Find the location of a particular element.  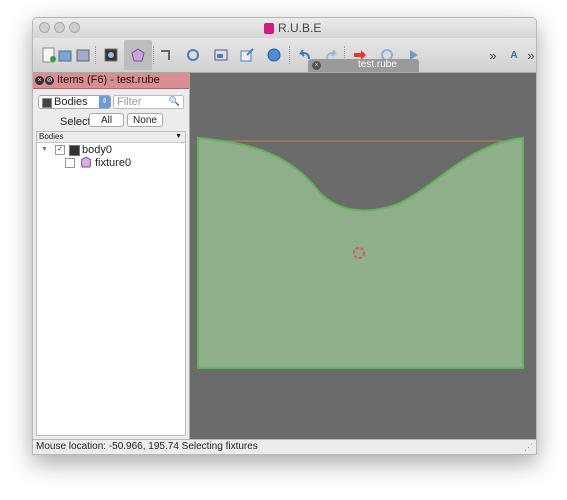

tree-item-label: fixture0 is located at coordinates (113, 163).